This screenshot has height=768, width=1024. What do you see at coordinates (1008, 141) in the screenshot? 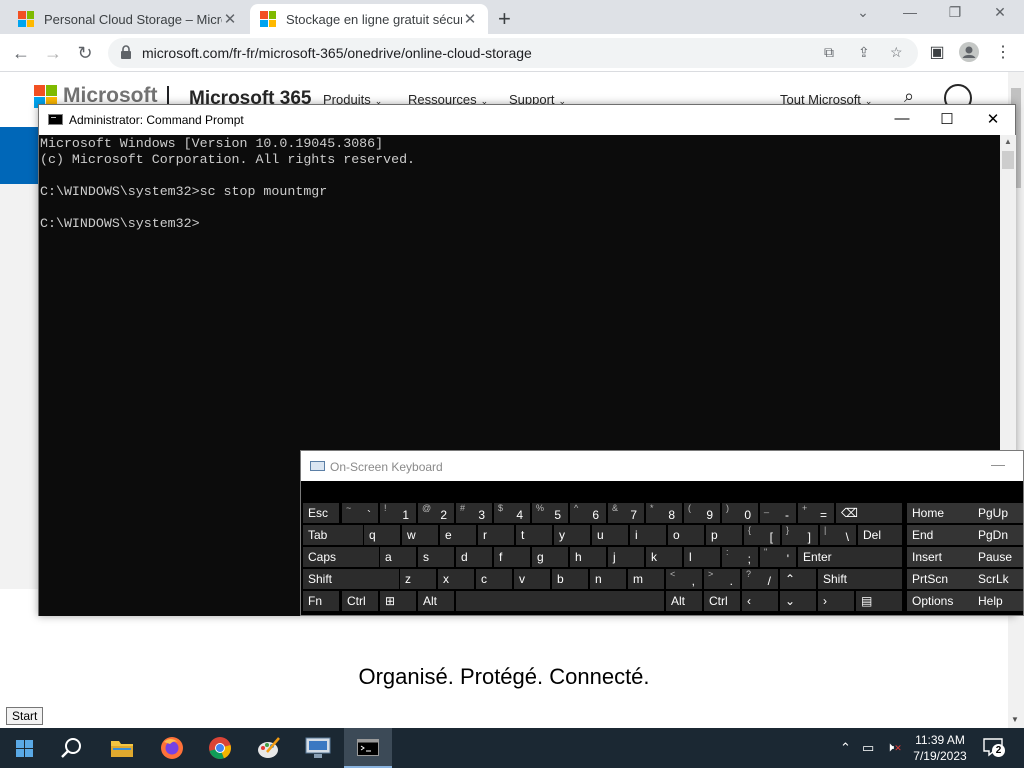
I see `scroll-up-icon: ▲` at bounding box center [1008, 141].